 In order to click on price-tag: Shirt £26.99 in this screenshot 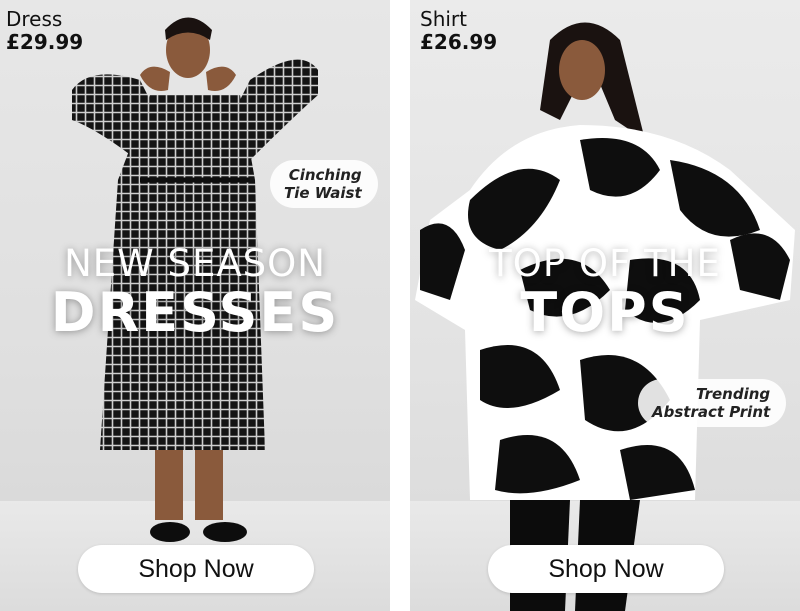, I will do `click(458, 31)`.